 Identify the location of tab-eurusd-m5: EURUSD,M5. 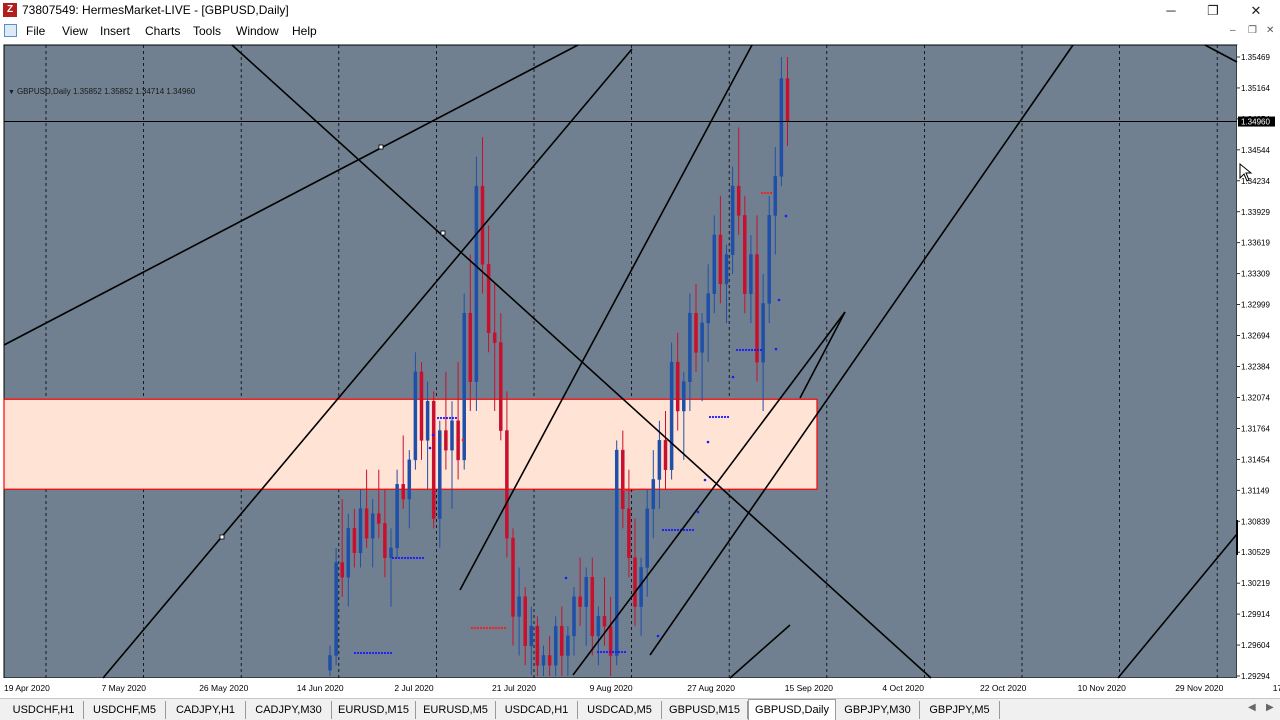
(456, 710).